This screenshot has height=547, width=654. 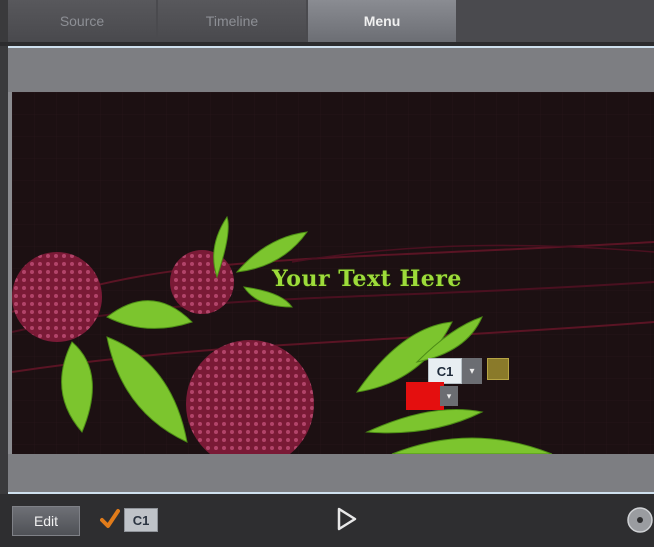 I want to click on chapter-dropdown: ▾, so click(x=472, y=371).